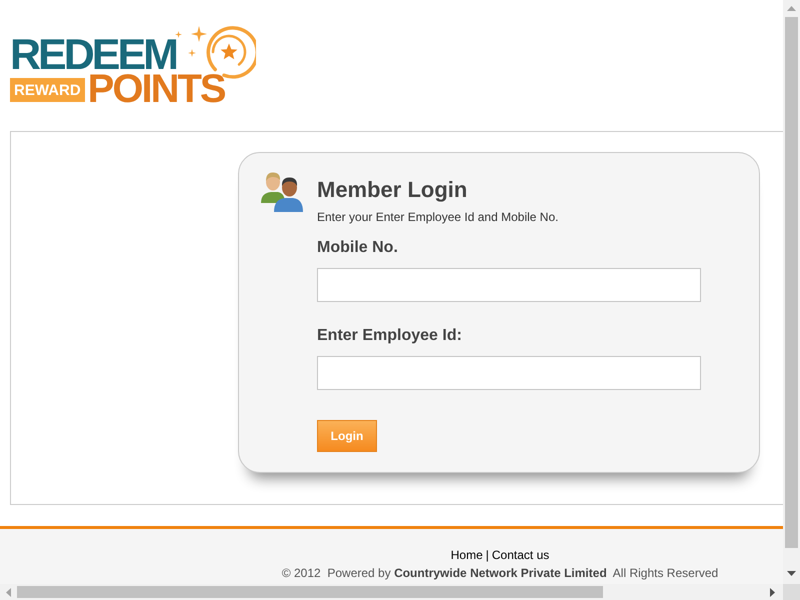 This screenshot has width=800, height=600. What do you see at coordinates (500, 573) in the screenshot?
I see `copyright-text: © 2012 Powered by Countrywide Network Private Limited All Rights Reserved` at bounding box center [500, 573].